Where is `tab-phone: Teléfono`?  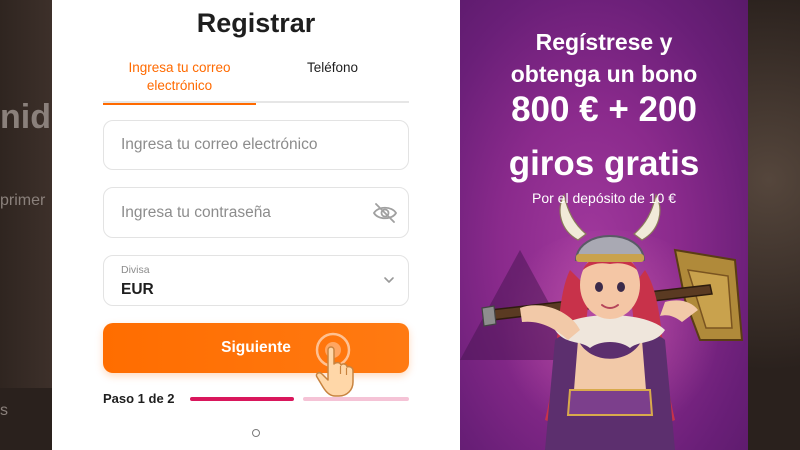
tab-phone: Teléfono is located at coordinates (332, 79).